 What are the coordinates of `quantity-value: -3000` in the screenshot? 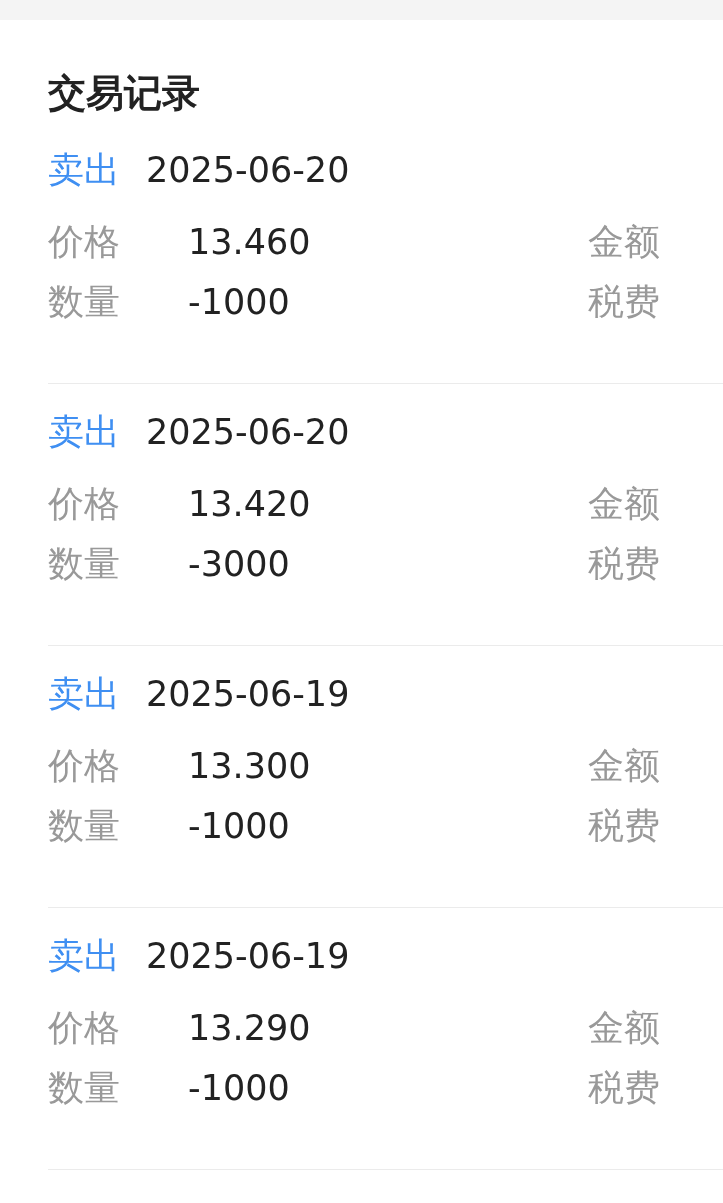 It's located at (239, 564).